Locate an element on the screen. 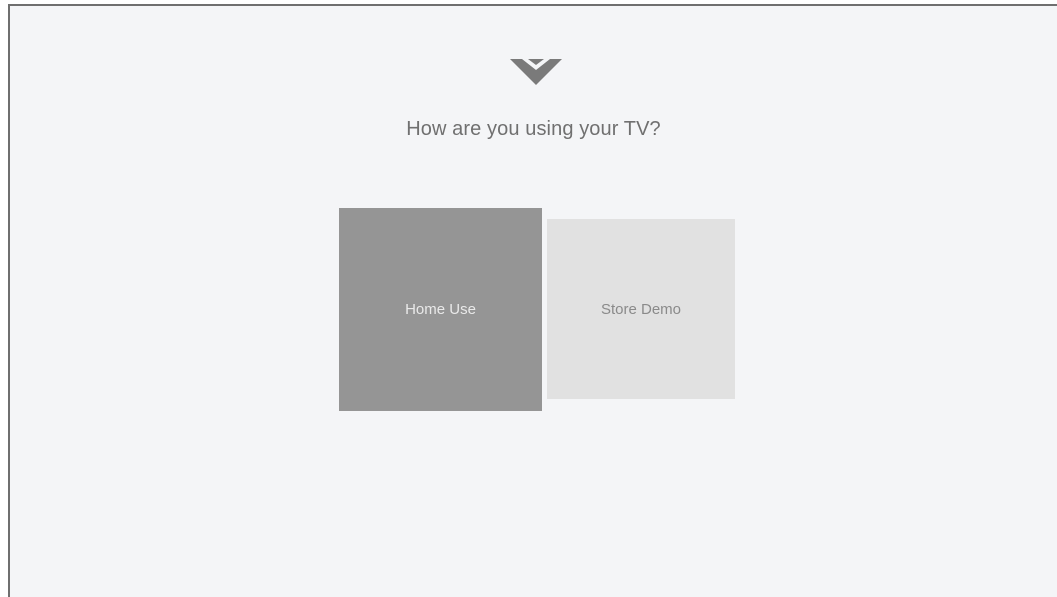 This screenshot has height=597, width=1057. store-demo-option: Store Demo is located at coordinates (641, 309).